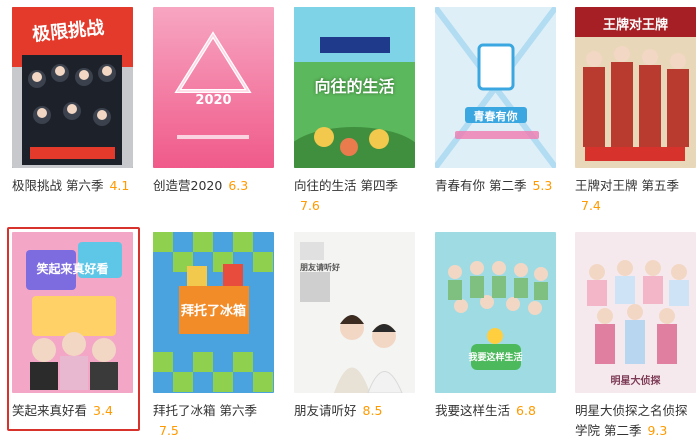  I want to click on show-poster: 王牌对王牌, so click(635, 87).